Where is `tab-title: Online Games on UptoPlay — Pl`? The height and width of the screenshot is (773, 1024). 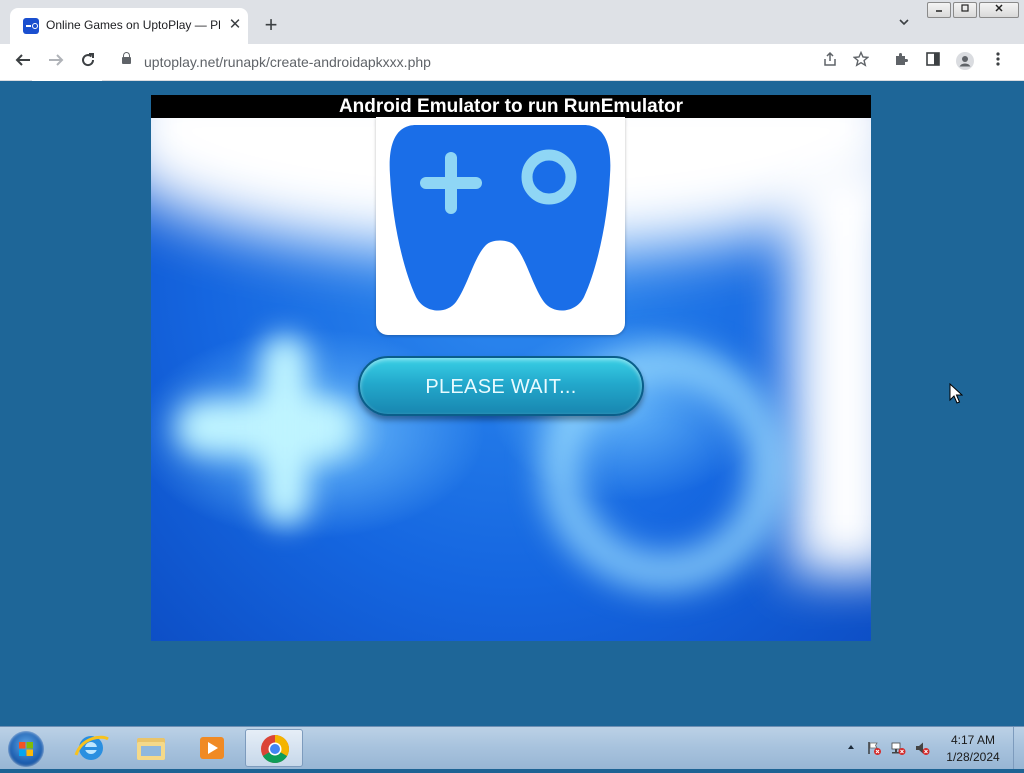 tab-title: Online Games on UptoPlay — Pl is located at coordinates (133, 25).